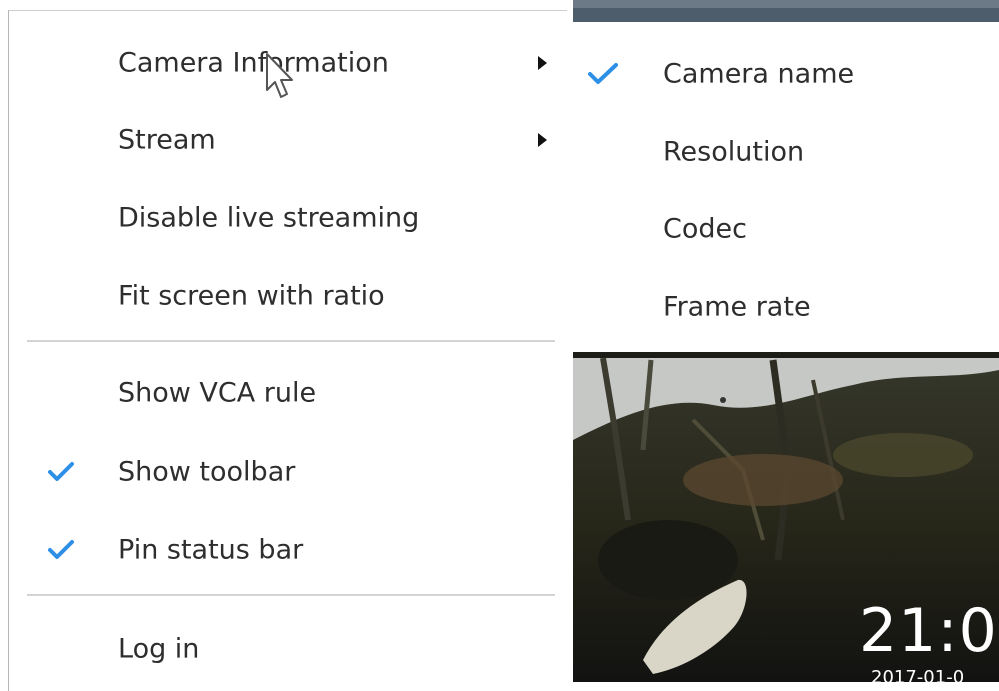  Describe the element at coordinates (279, 75) in the screenshot. I see `mouse-pointer-icon` at that location.